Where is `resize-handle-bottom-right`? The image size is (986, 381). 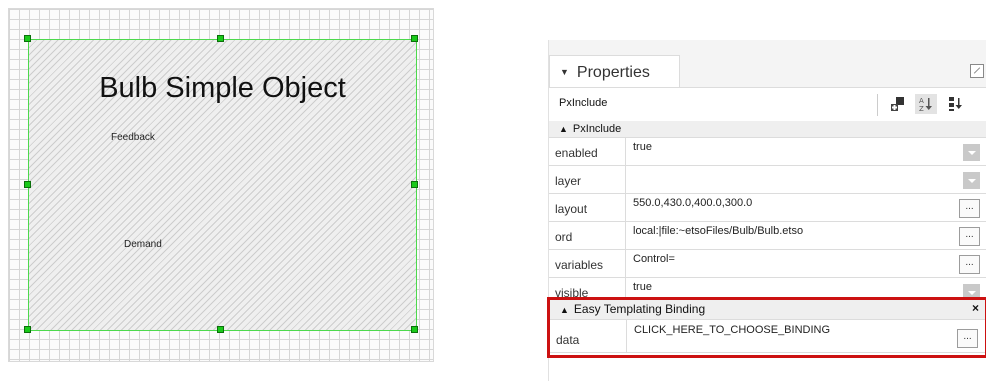 resize-handle-bottom-right is located at coordinates (414, 329).